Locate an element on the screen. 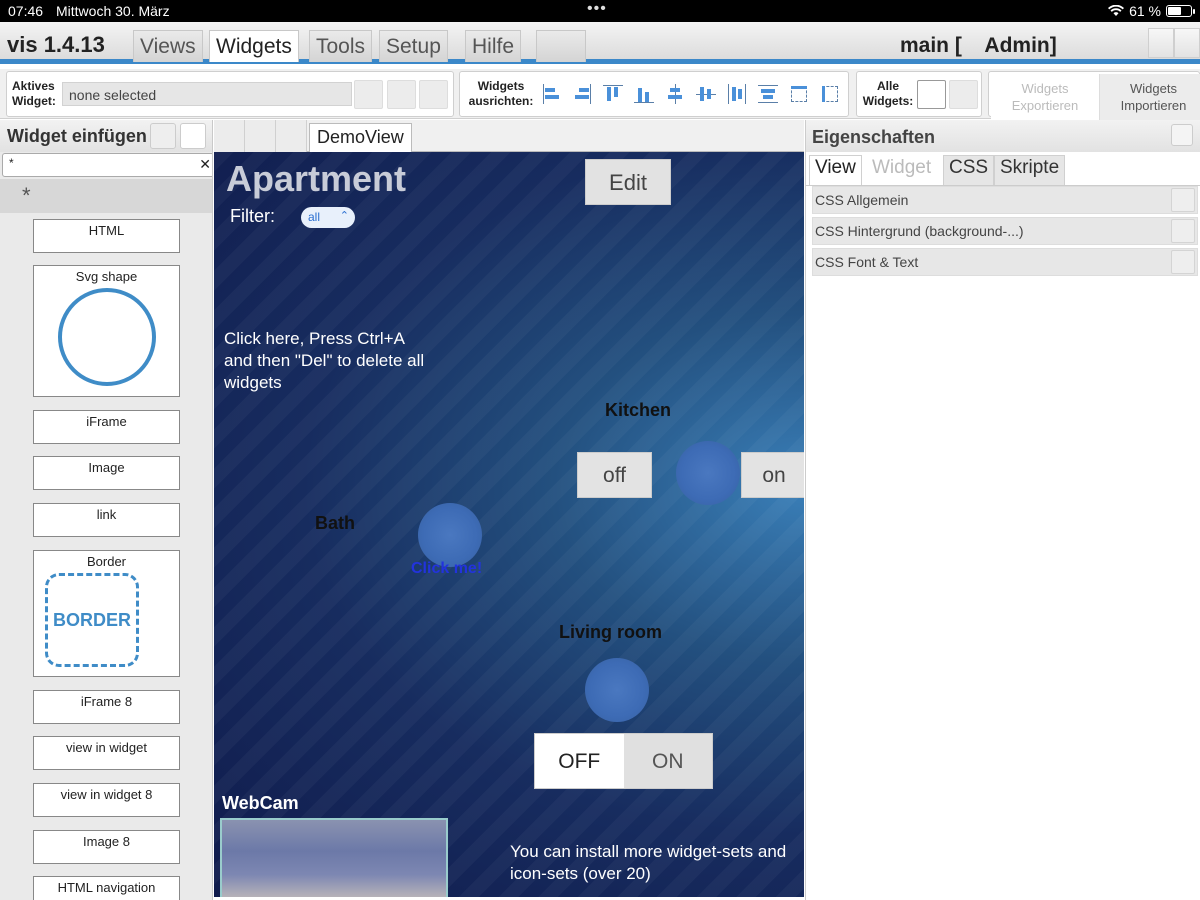 The image size is (1200, 900). battery-percent: 61 % is located at coordinates (1145, 11).